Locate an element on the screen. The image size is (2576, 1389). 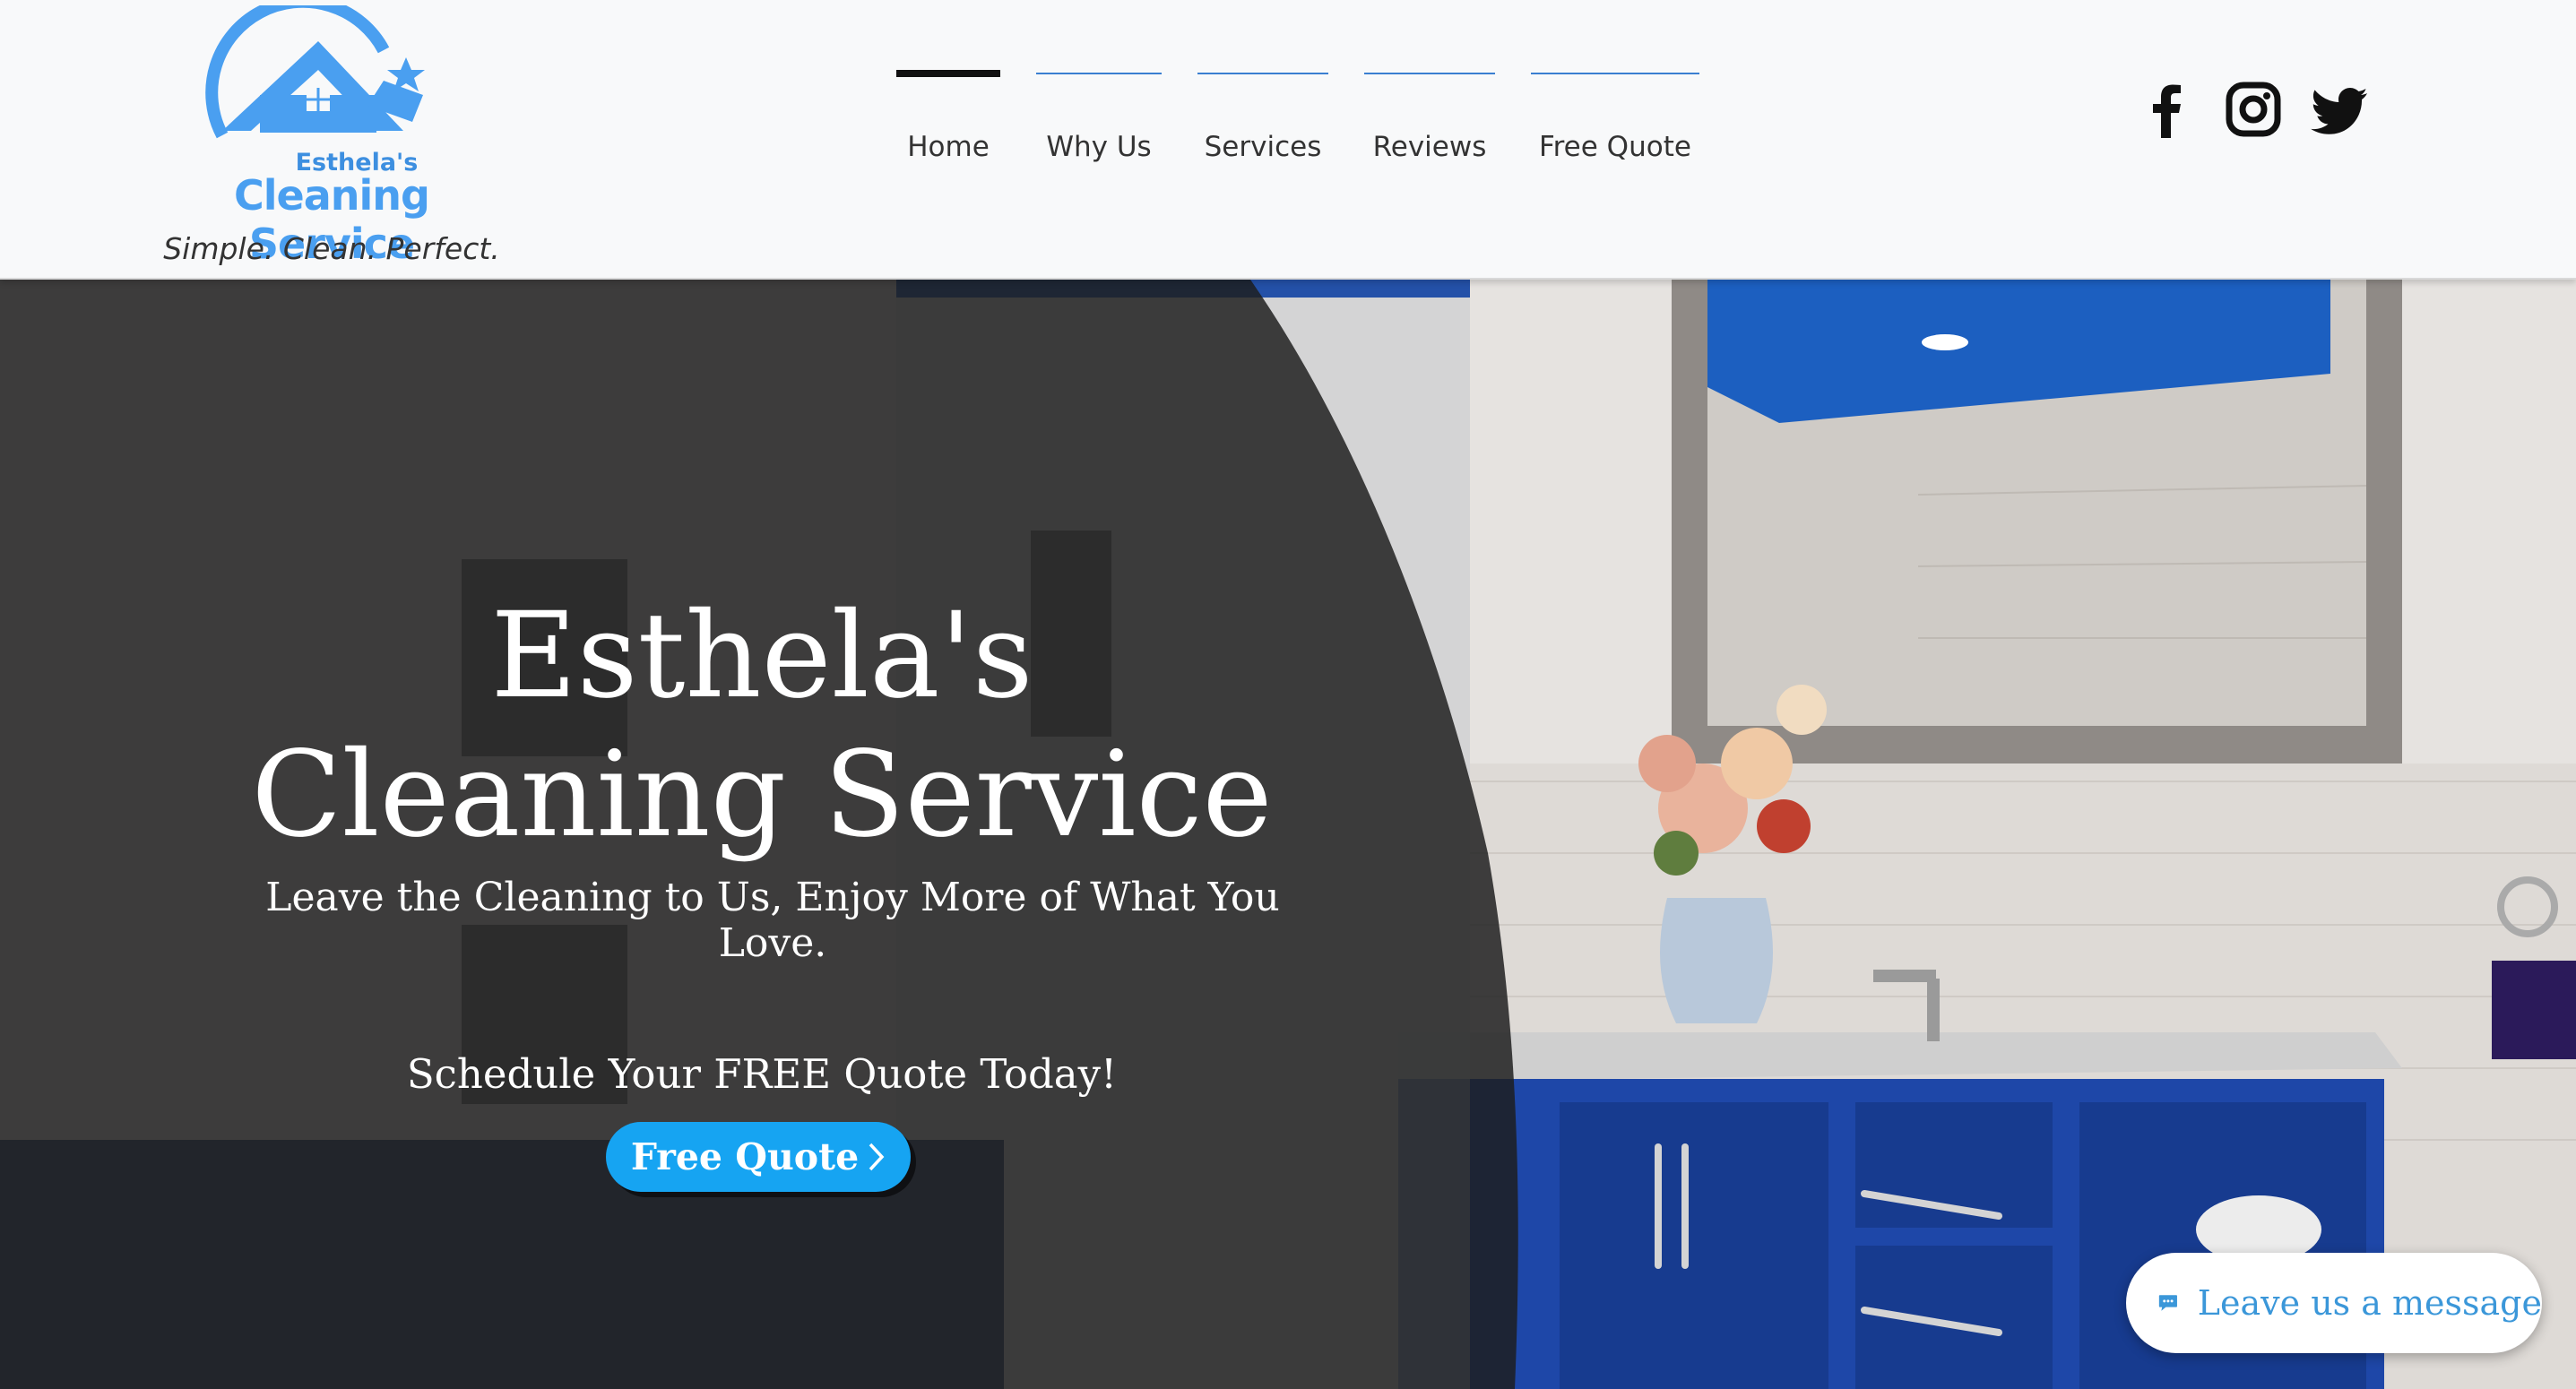
free-quote-button: Free Quote is located at coordinates (758, 1157).